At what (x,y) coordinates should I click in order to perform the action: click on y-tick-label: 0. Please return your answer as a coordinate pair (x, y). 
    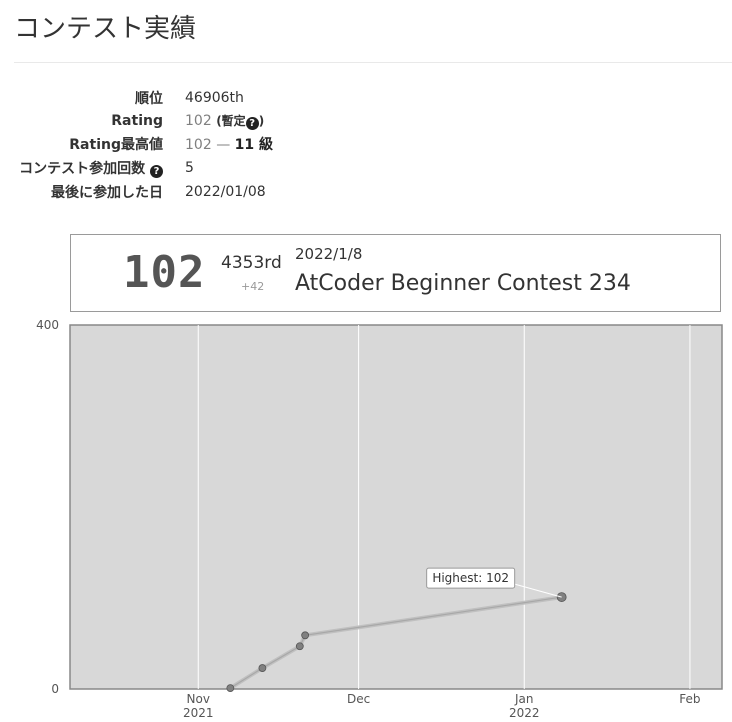
    Looking at the image, I should click on (55, 689).